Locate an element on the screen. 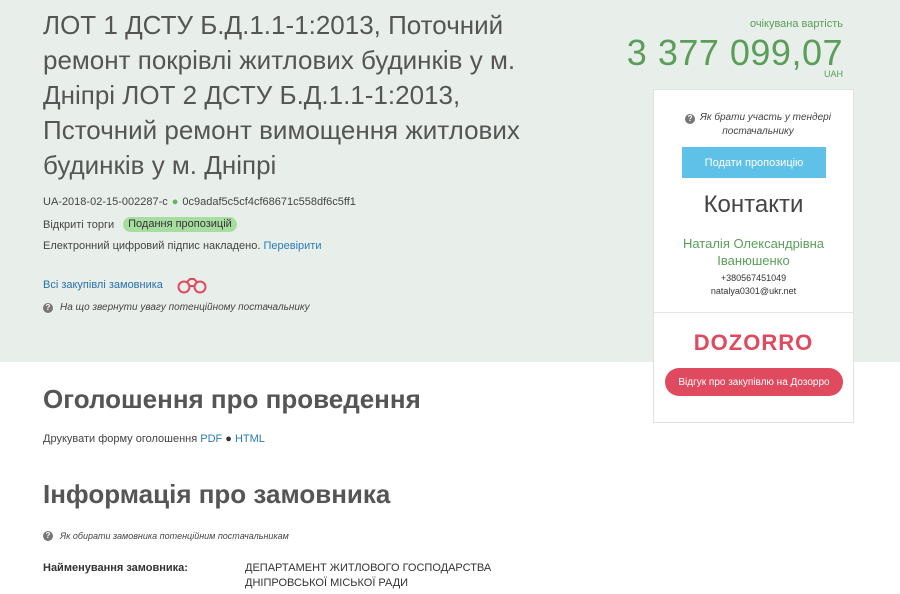 This screenshot has height=594, width=900. all-purchases-row: Всі закупівлі замовника is located at coordinates (125, 285).